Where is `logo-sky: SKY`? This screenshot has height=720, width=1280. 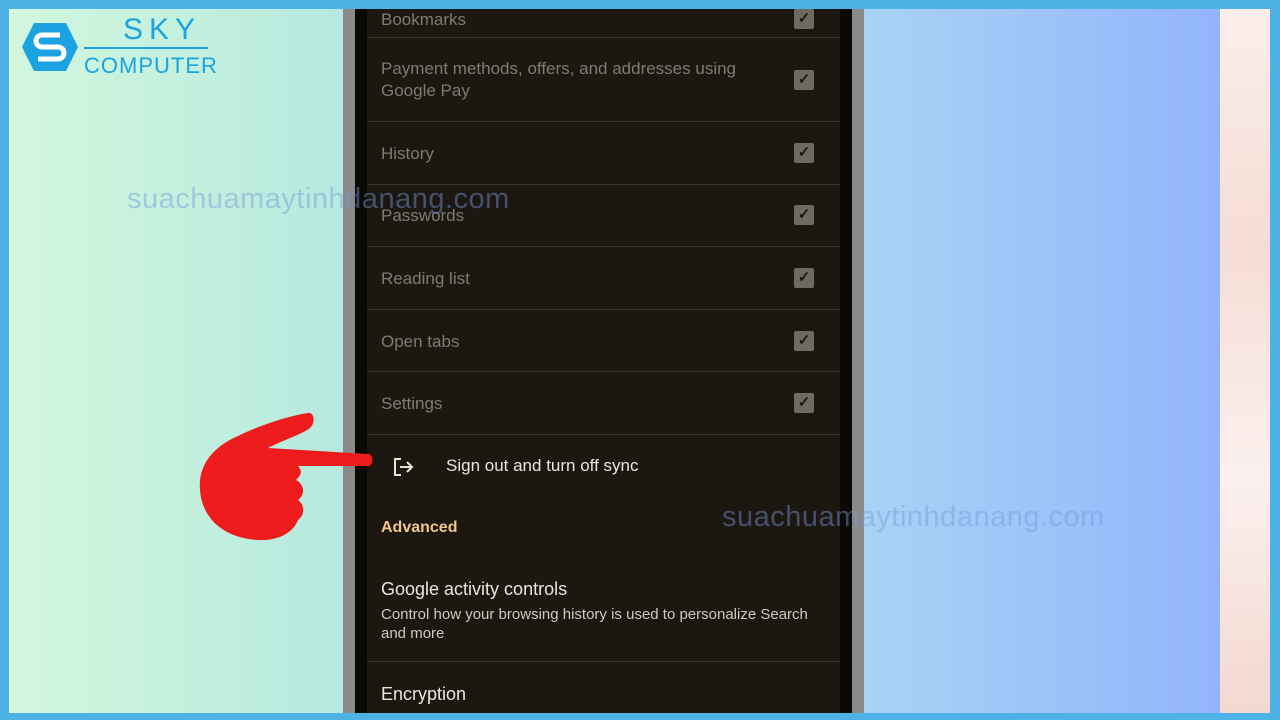
logo-sky: SKY is located at coordinates (162, 29).